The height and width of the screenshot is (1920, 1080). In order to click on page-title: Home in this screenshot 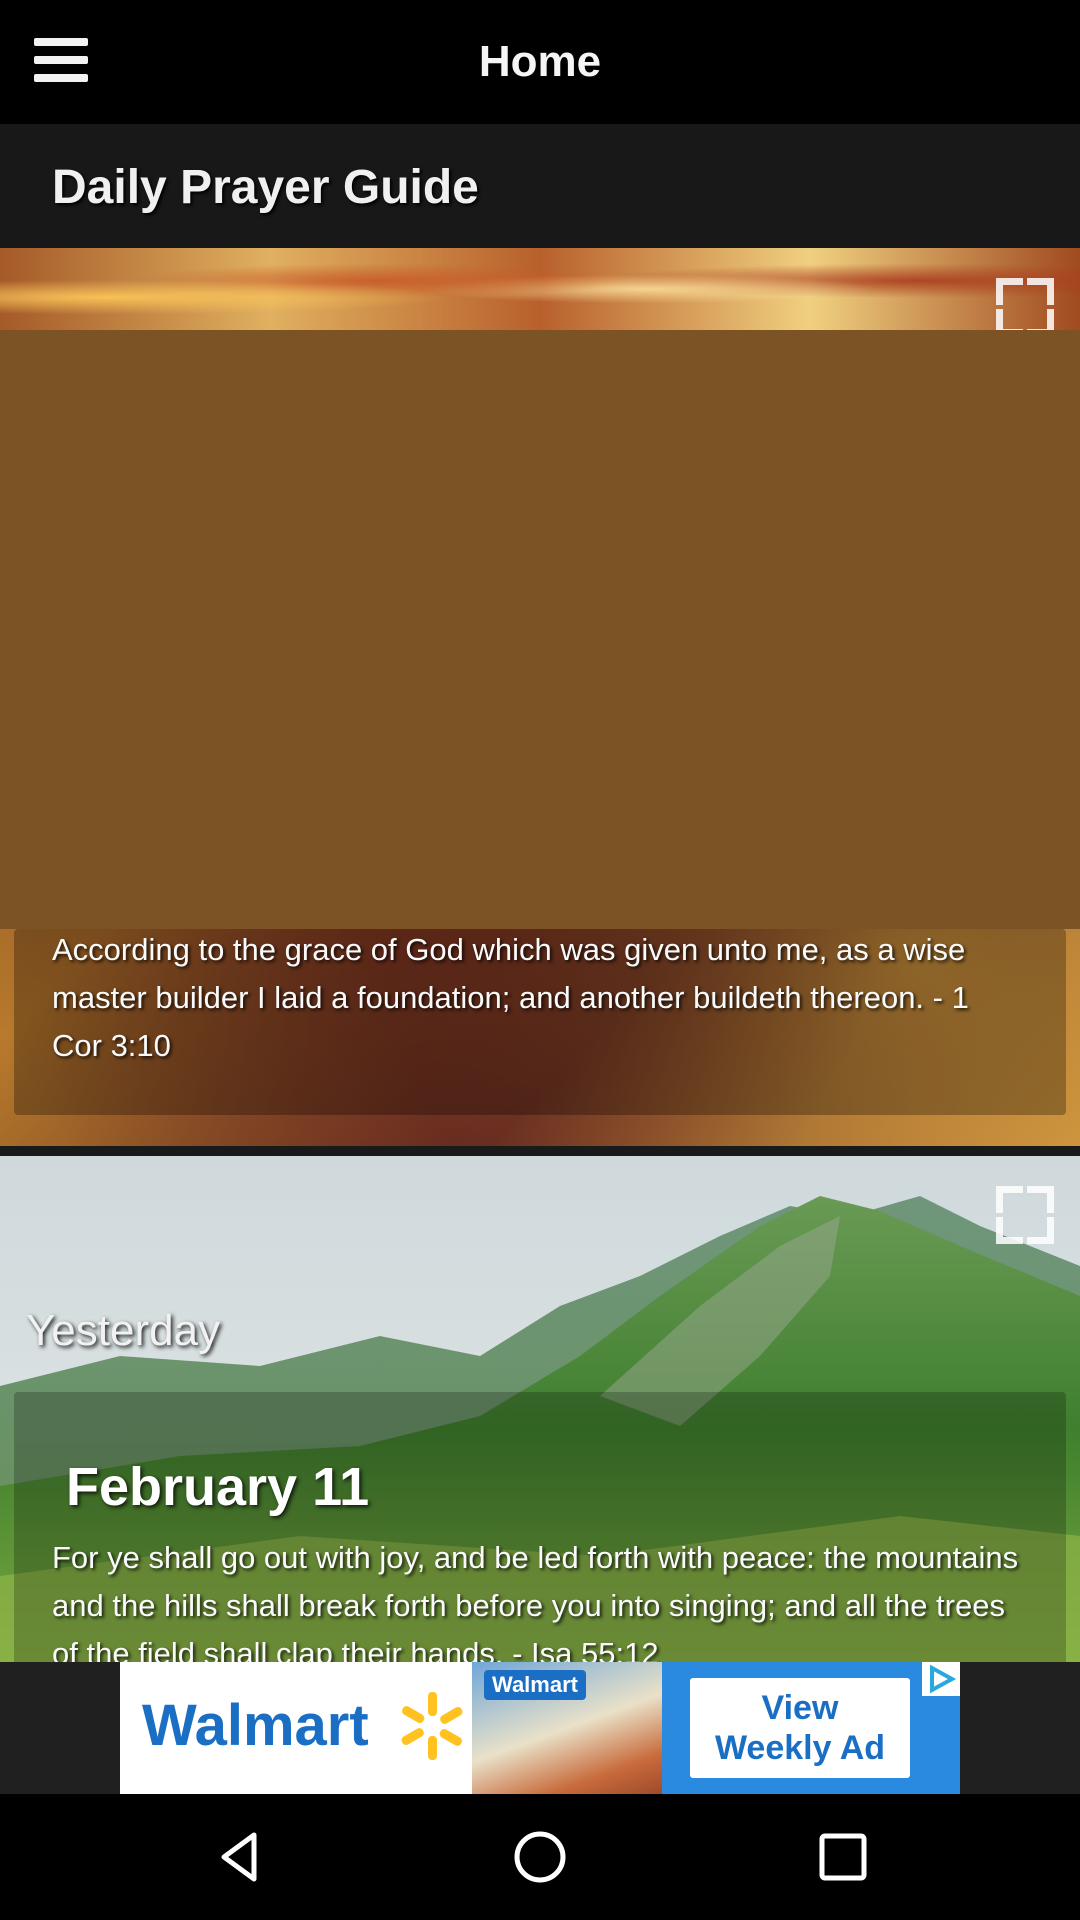, I will do `click(540, 61)`.